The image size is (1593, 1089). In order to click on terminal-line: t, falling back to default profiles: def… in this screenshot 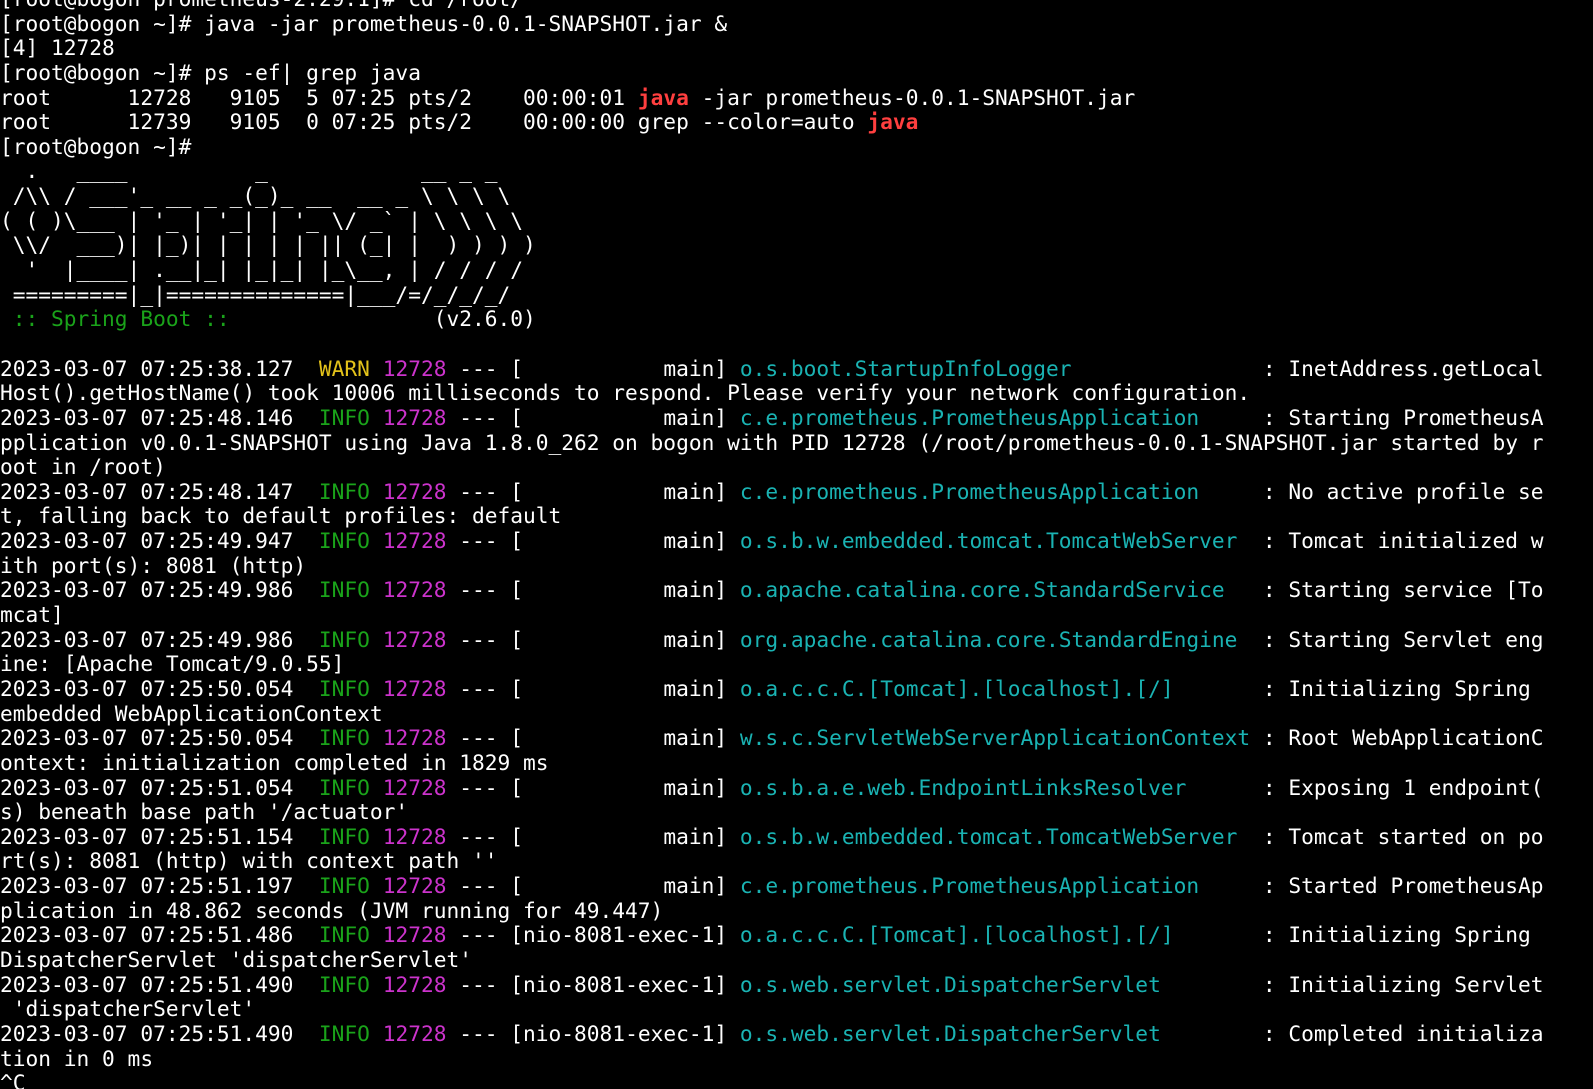, I will do `click(796, 516)`.